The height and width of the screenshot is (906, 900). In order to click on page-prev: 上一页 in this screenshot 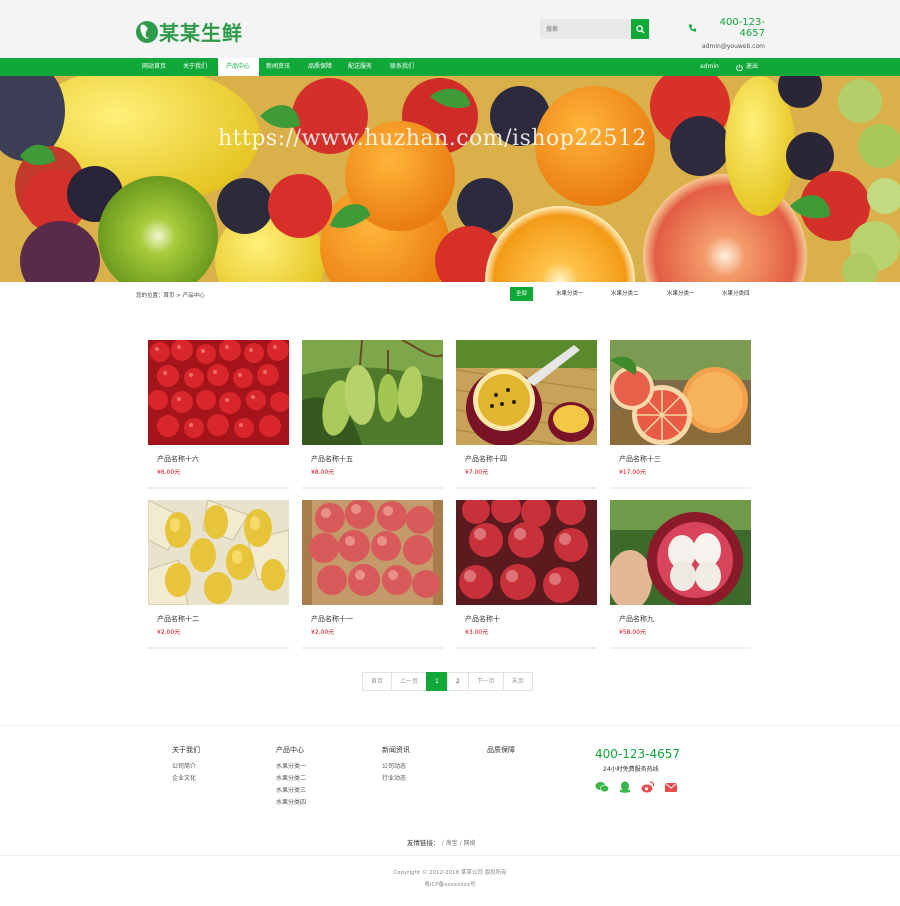, I will do `click(409, 681)`.